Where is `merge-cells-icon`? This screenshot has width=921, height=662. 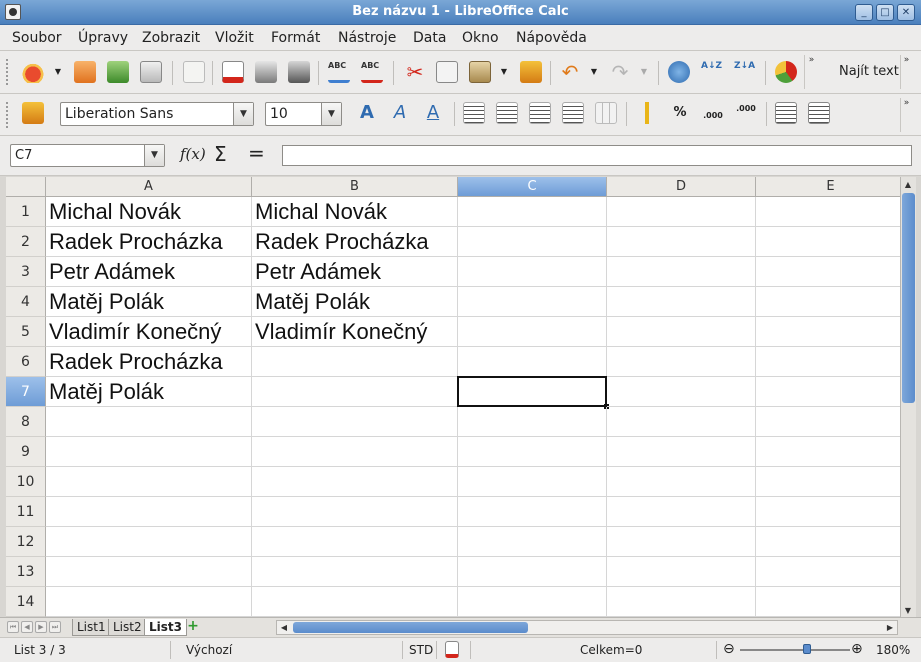
merge-cells-icon is located at coordinates (606, 113).